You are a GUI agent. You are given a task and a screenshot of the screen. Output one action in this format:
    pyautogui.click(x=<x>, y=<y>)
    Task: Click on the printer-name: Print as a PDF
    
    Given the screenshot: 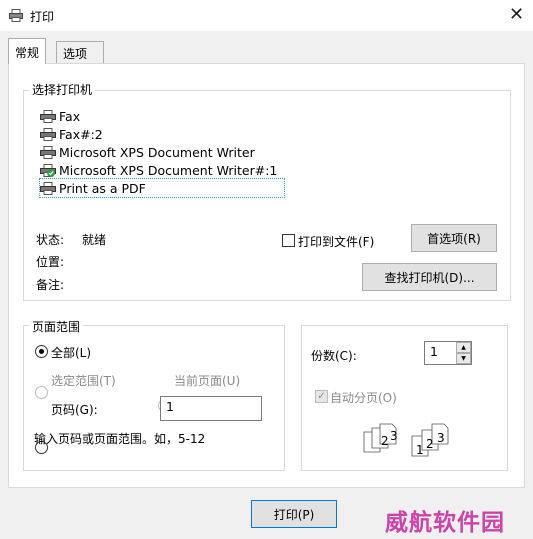 What is the action you would take?
    pyautogui.click(x=102, y=188)
    